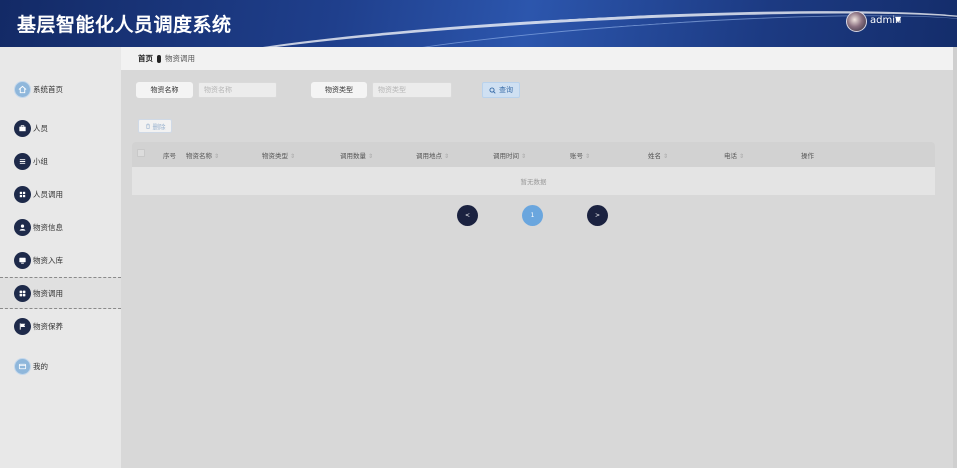 The height and width of the screenshot is (468, 957). I want to click on select-all-checkbox, so click(141, 153).